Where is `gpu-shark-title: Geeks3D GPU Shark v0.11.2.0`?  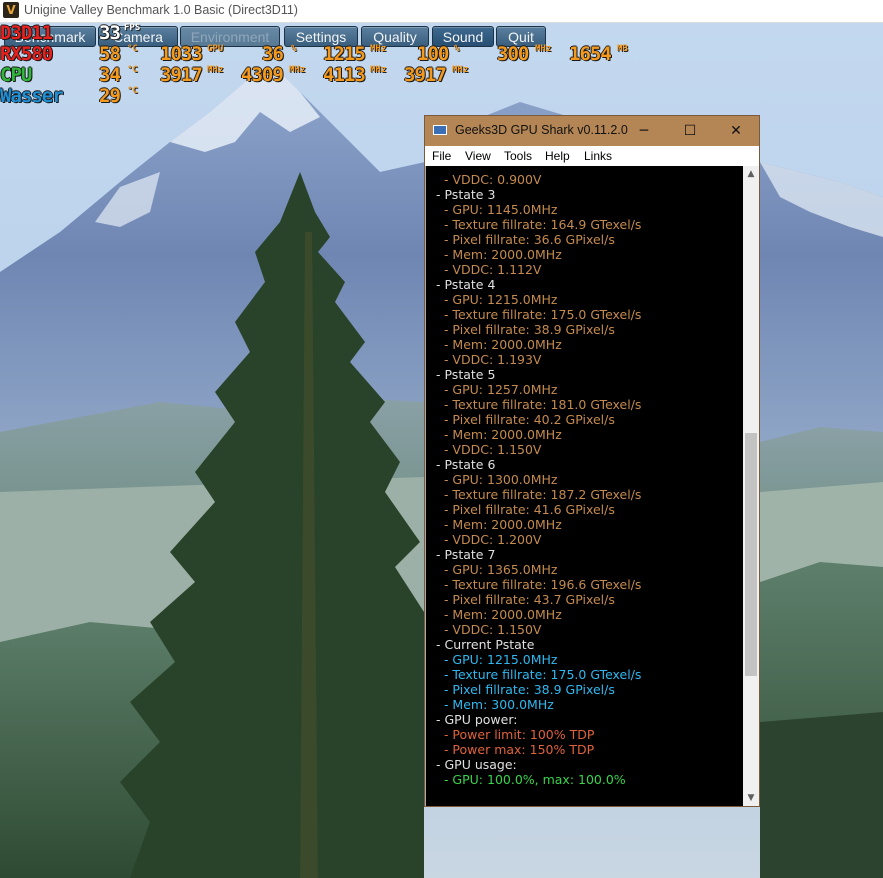
gpu-shark-title: Geeks3D GPU Shark v0.11.2.0 is located at coordinates (541, 130).